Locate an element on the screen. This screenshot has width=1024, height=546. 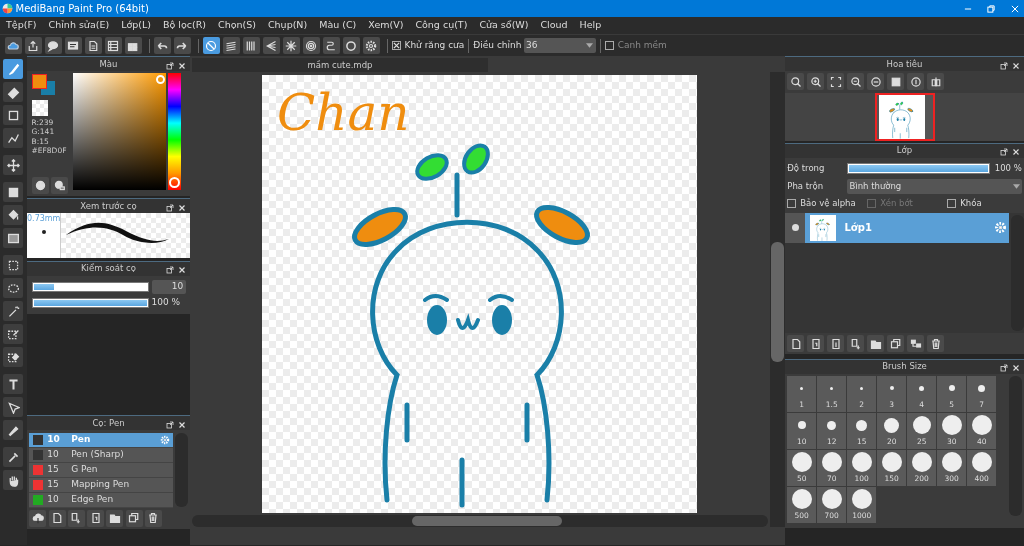
hue-handle is located at coordinates (175, 183).